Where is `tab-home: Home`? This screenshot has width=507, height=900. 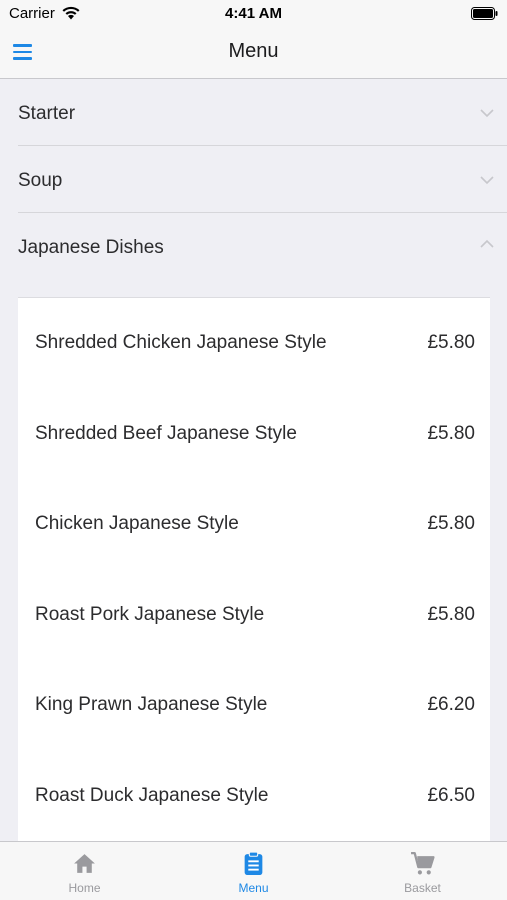
tab-home: Home is located at coordinates (84, 871).